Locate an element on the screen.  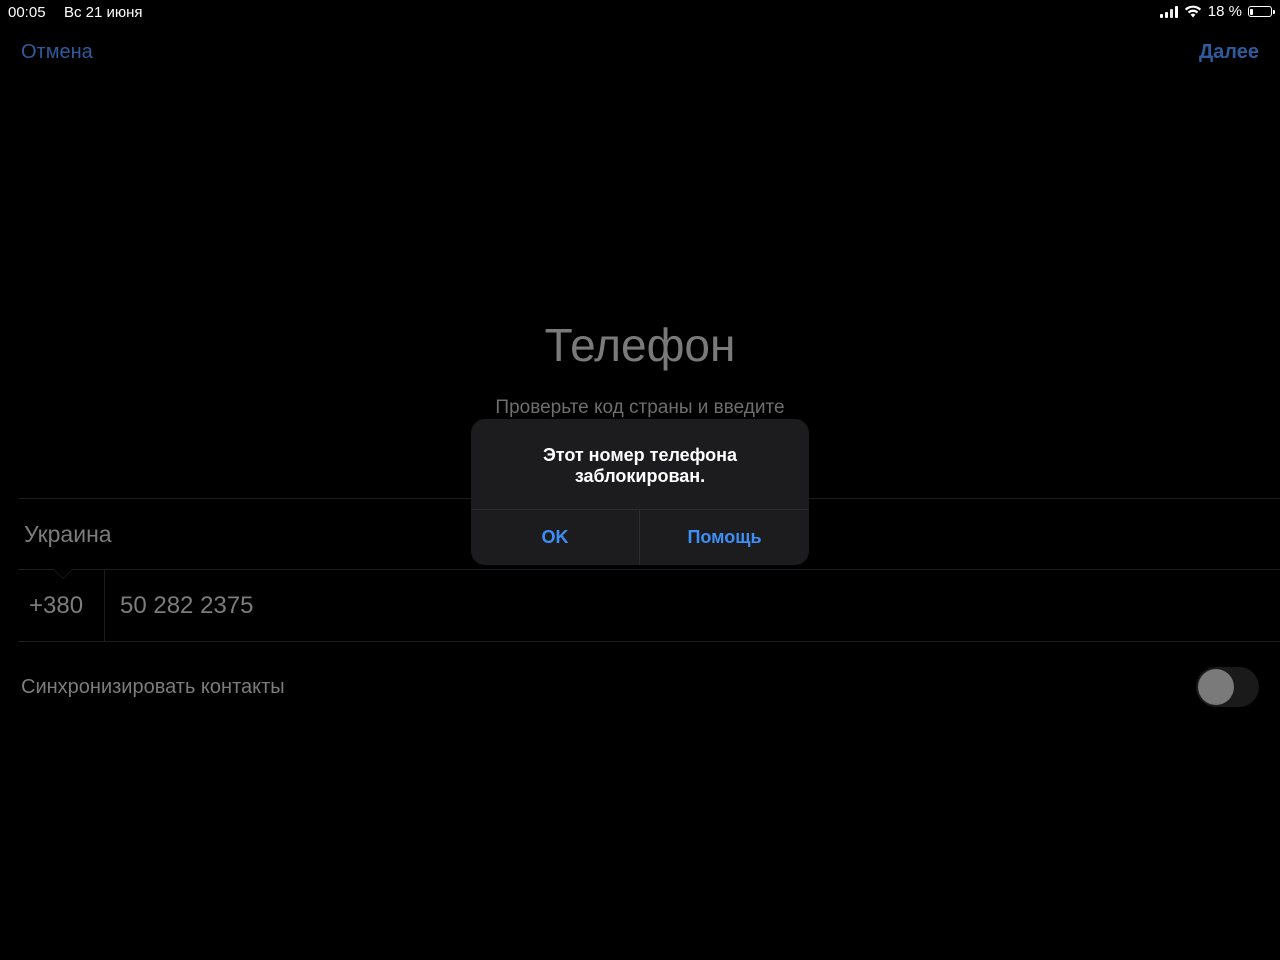
sync-contacts-toggle is located at coordinates (1227, 687).